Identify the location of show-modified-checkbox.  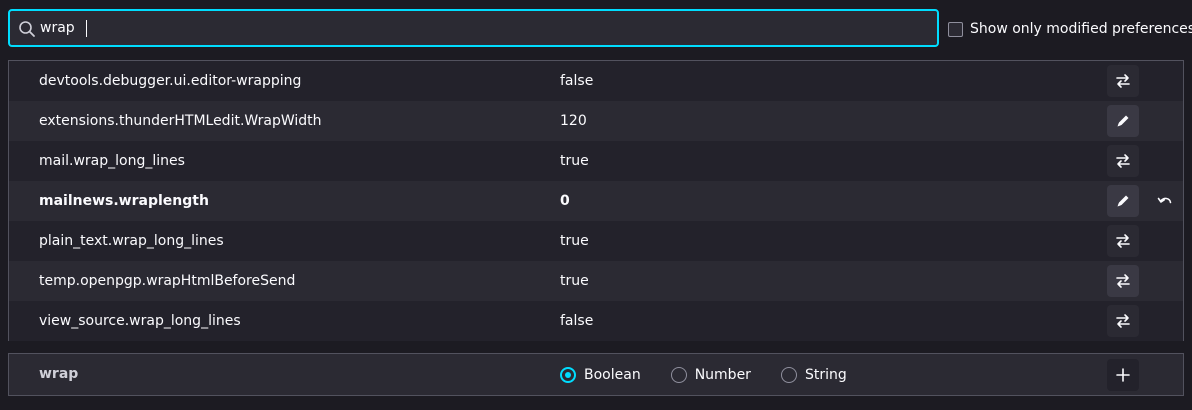
(955, 29).